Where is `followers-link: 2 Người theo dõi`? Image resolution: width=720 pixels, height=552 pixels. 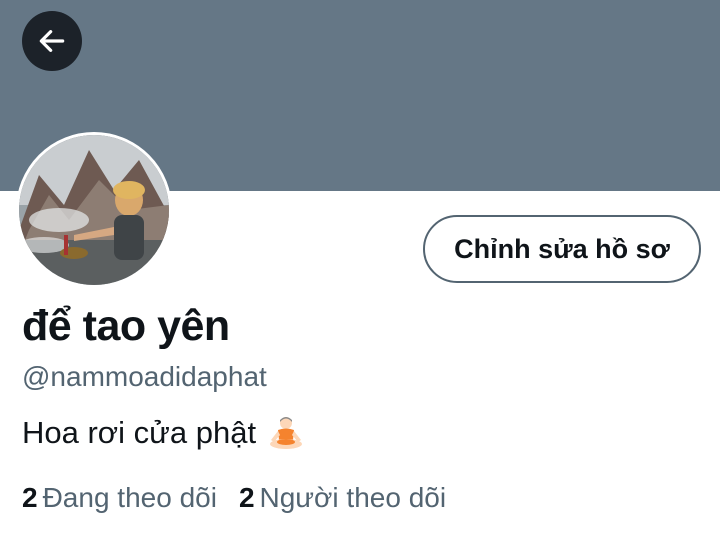 followers-link: 2 Người theo dõi is located at coordinates (342, 498).